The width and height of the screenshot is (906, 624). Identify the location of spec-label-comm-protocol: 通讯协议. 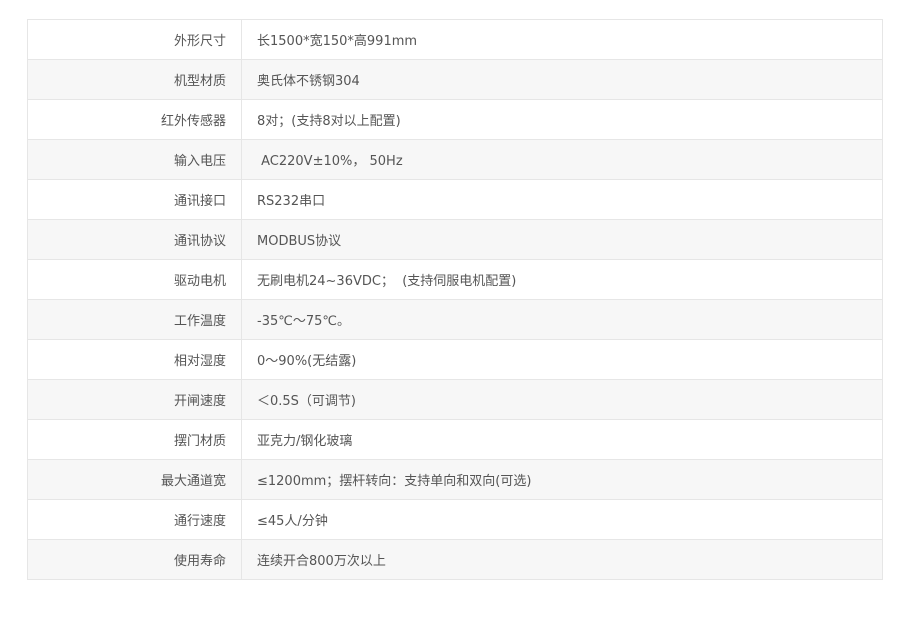
(134, 239).